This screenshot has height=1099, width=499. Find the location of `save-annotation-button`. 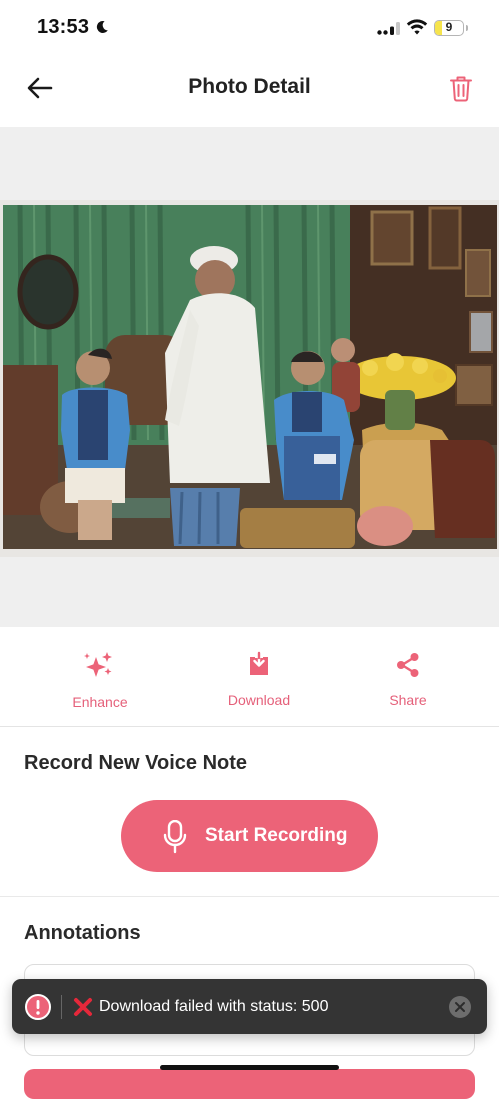

save-annotation-button is located at coordinates (249, 1084).